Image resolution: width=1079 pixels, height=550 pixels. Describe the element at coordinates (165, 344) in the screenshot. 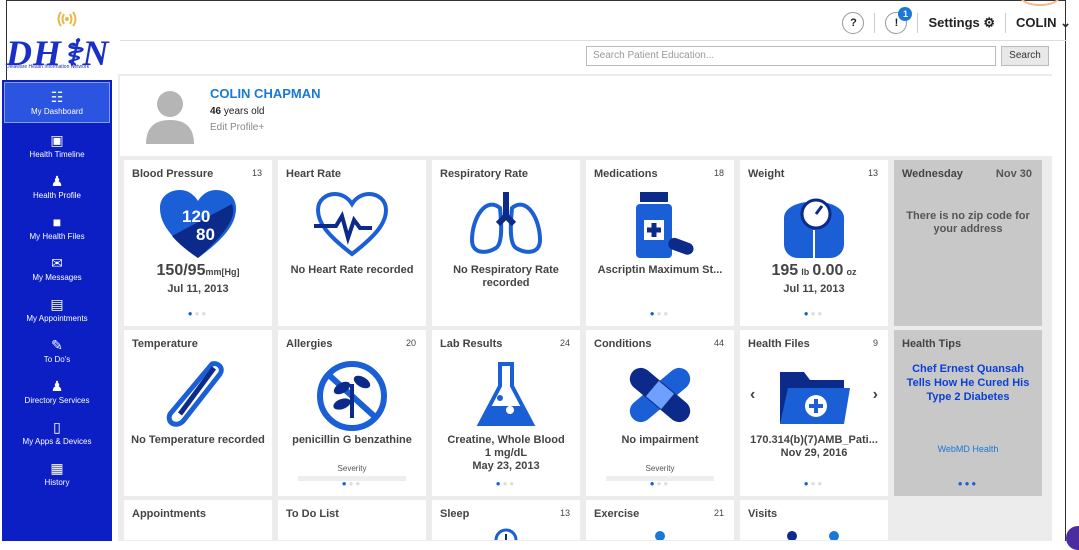

I see `tile-title: Temperature` at that location.